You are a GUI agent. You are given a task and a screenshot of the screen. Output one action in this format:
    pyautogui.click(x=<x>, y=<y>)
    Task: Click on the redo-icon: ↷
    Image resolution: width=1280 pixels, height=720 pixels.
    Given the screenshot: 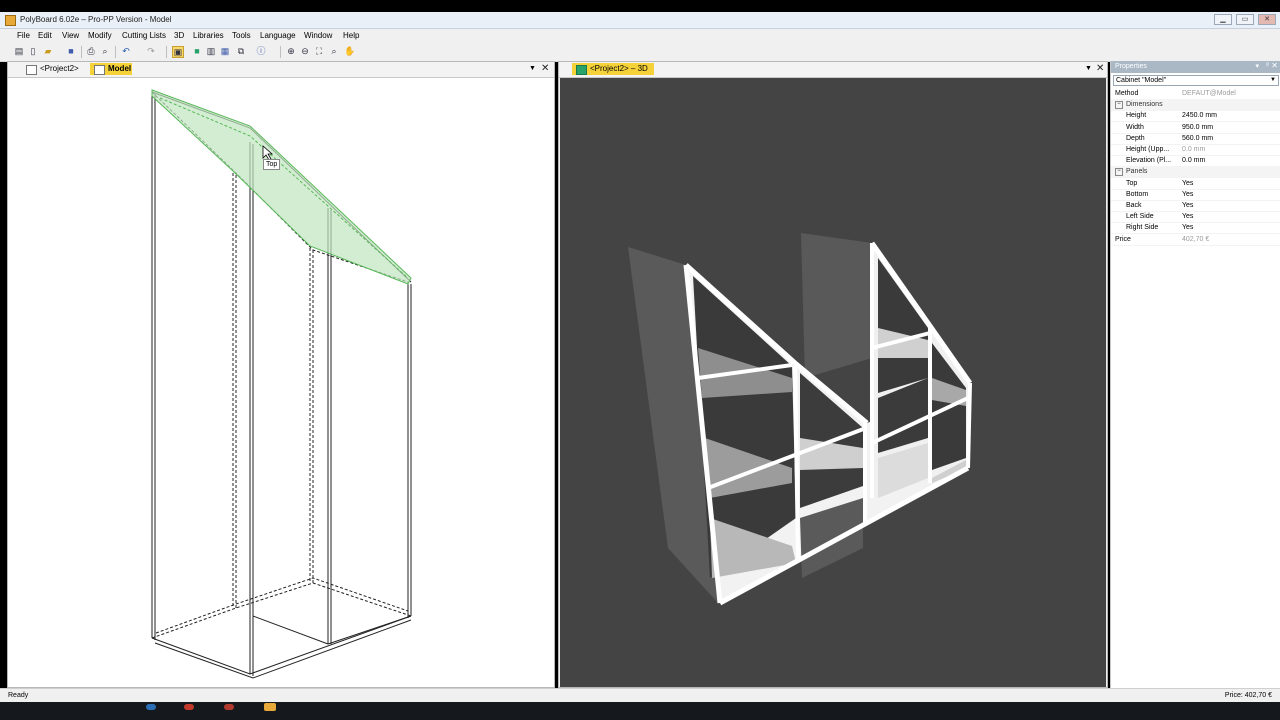 What is the action you would take?
    pyautogui.click(x=151, y=51)
    